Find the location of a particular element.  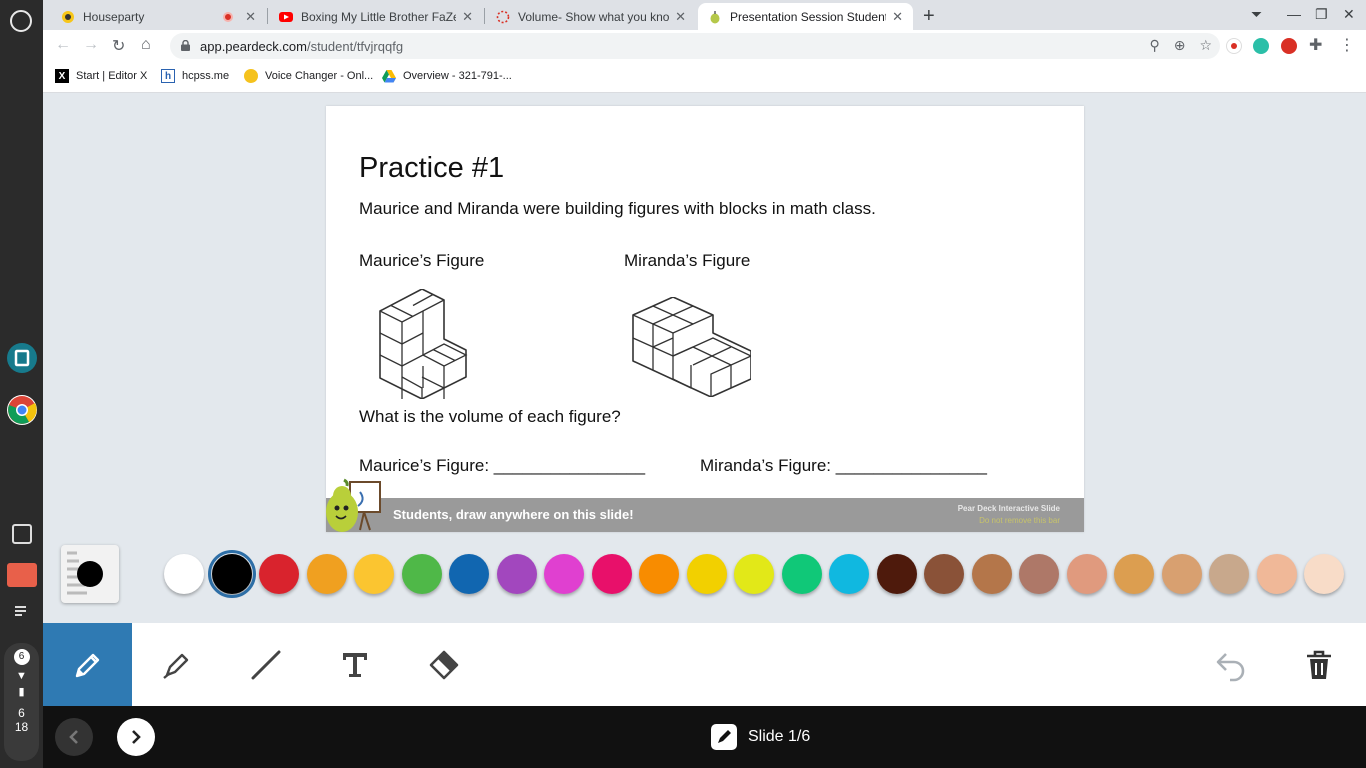

home-icon: ⌂ is located at coordinates (146, 45).